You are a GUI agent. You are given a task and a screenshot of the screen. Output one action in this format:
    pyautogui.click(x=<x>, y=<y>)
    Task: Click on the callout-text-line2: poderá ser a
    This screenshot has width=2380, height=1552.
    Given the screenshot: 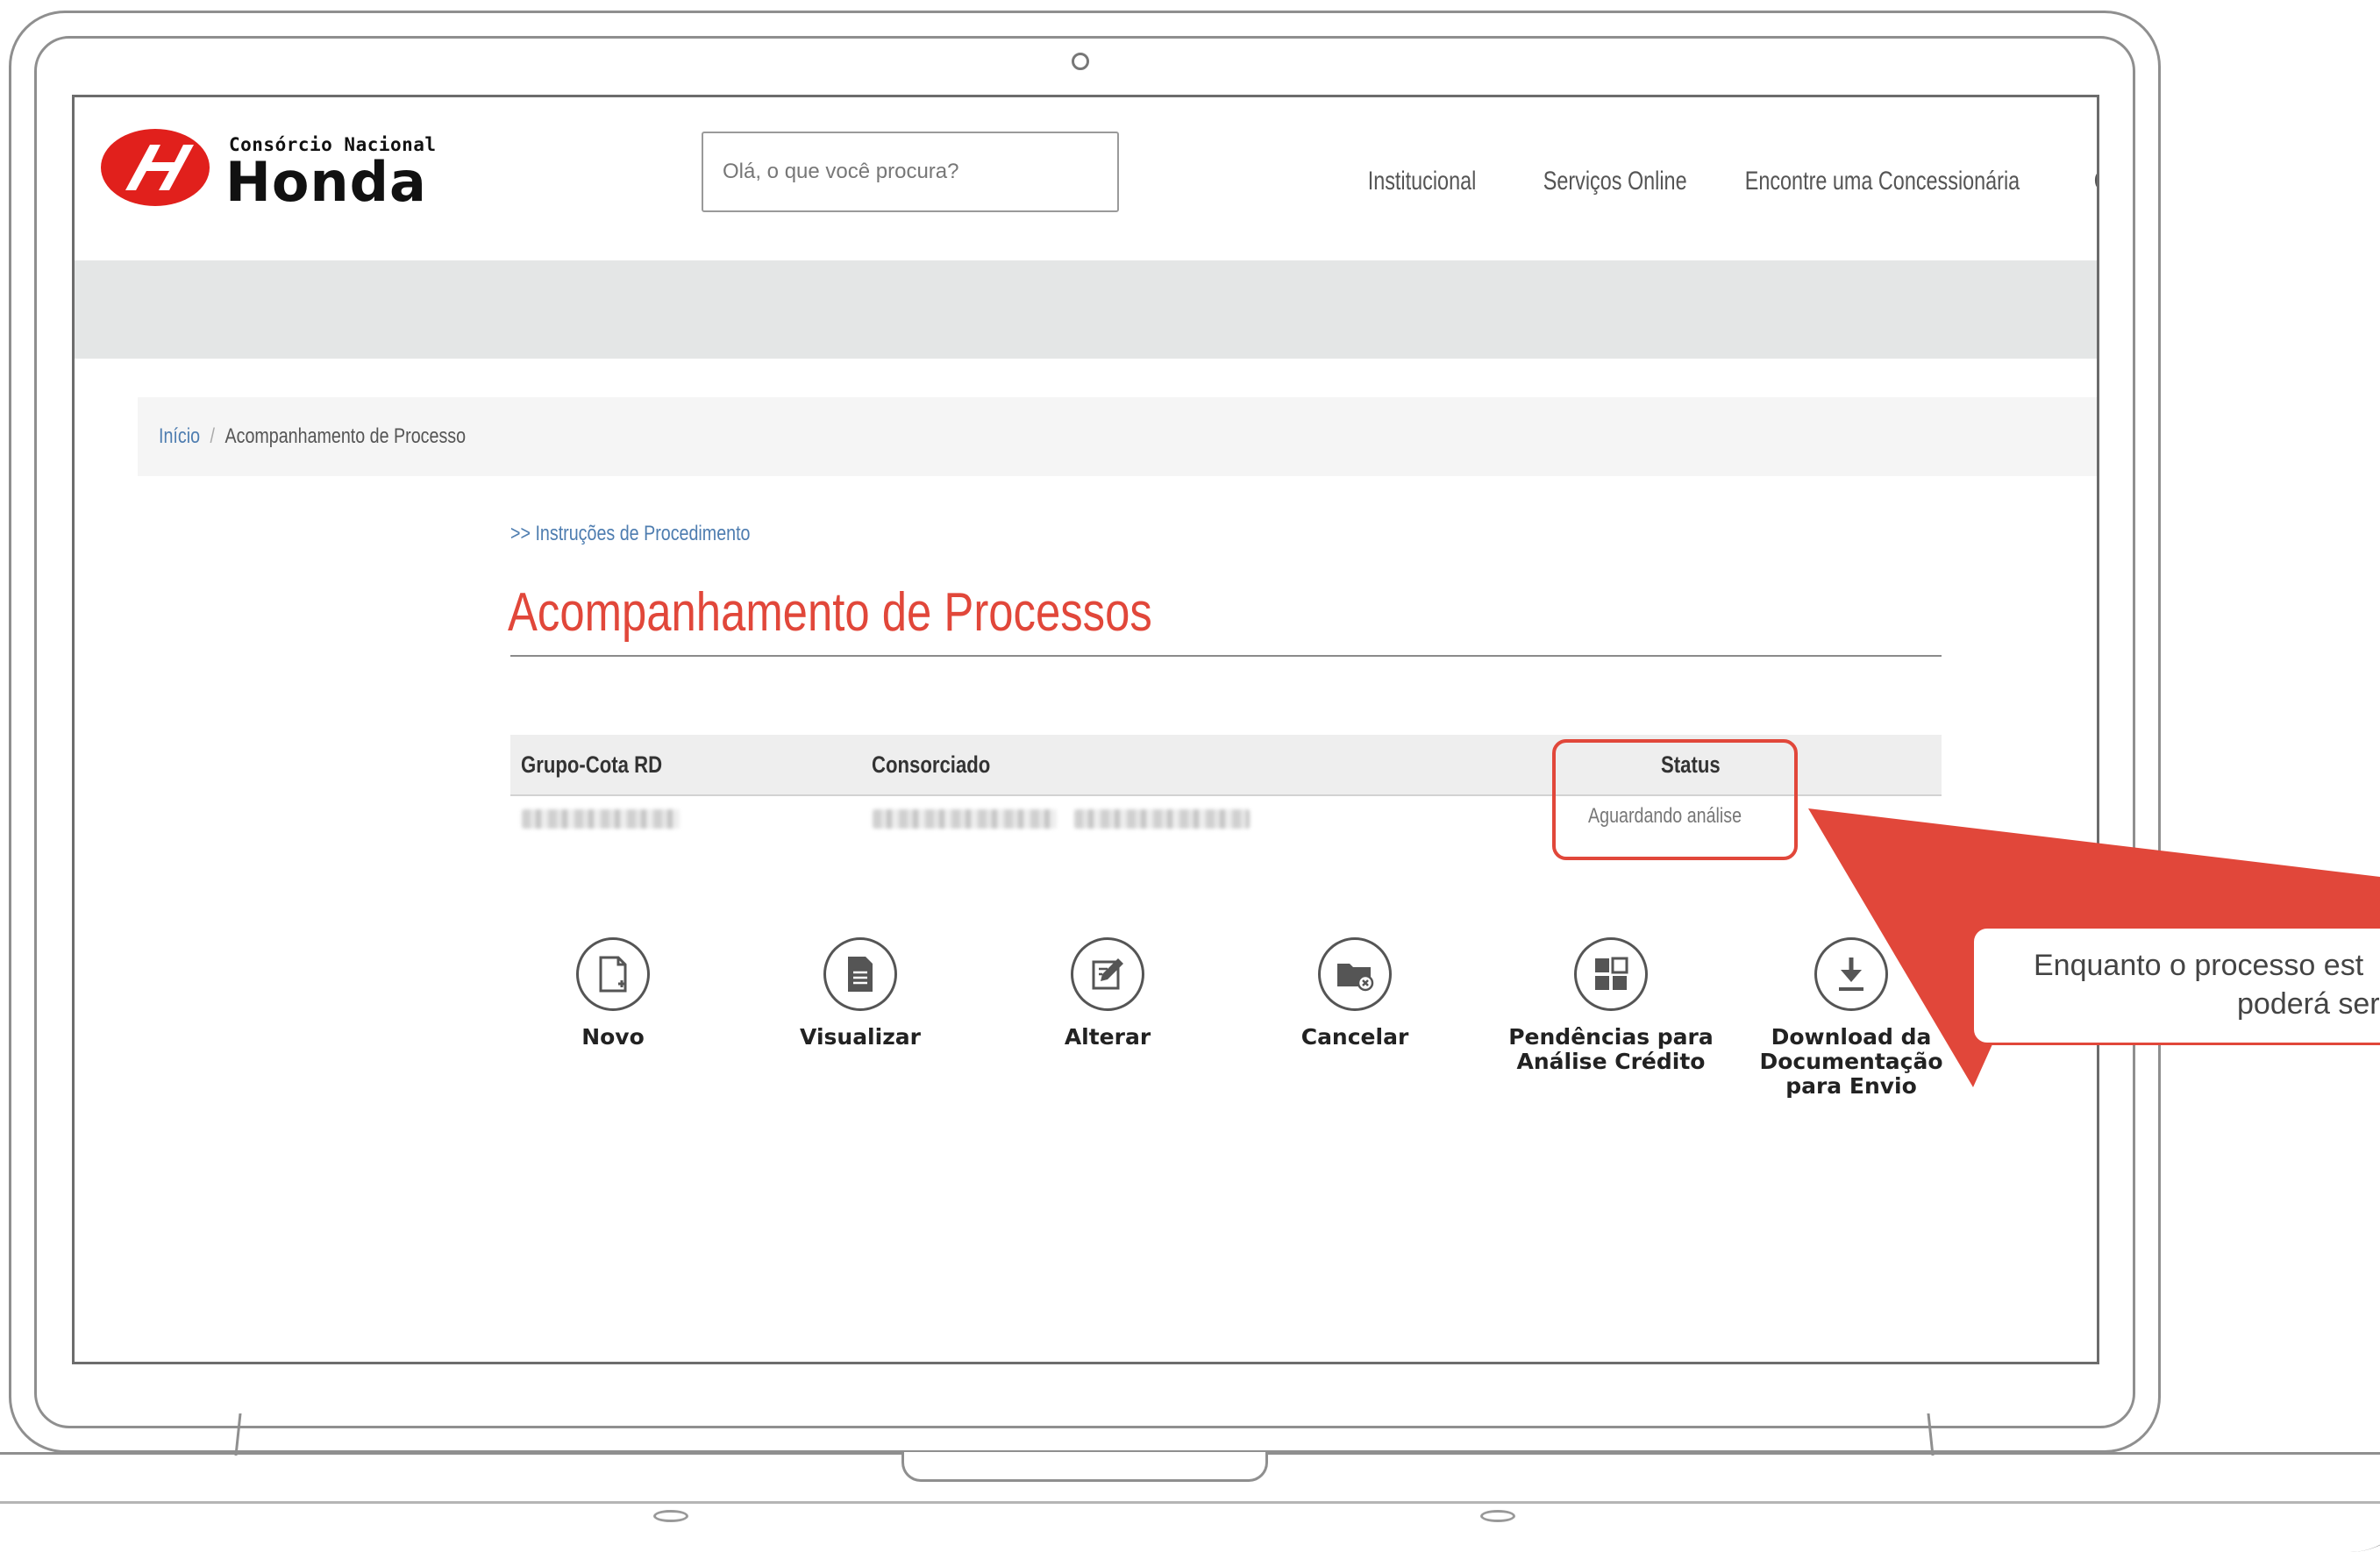 What is the action you would take?
    pyautogui.click(x=2308, y=1004)
    